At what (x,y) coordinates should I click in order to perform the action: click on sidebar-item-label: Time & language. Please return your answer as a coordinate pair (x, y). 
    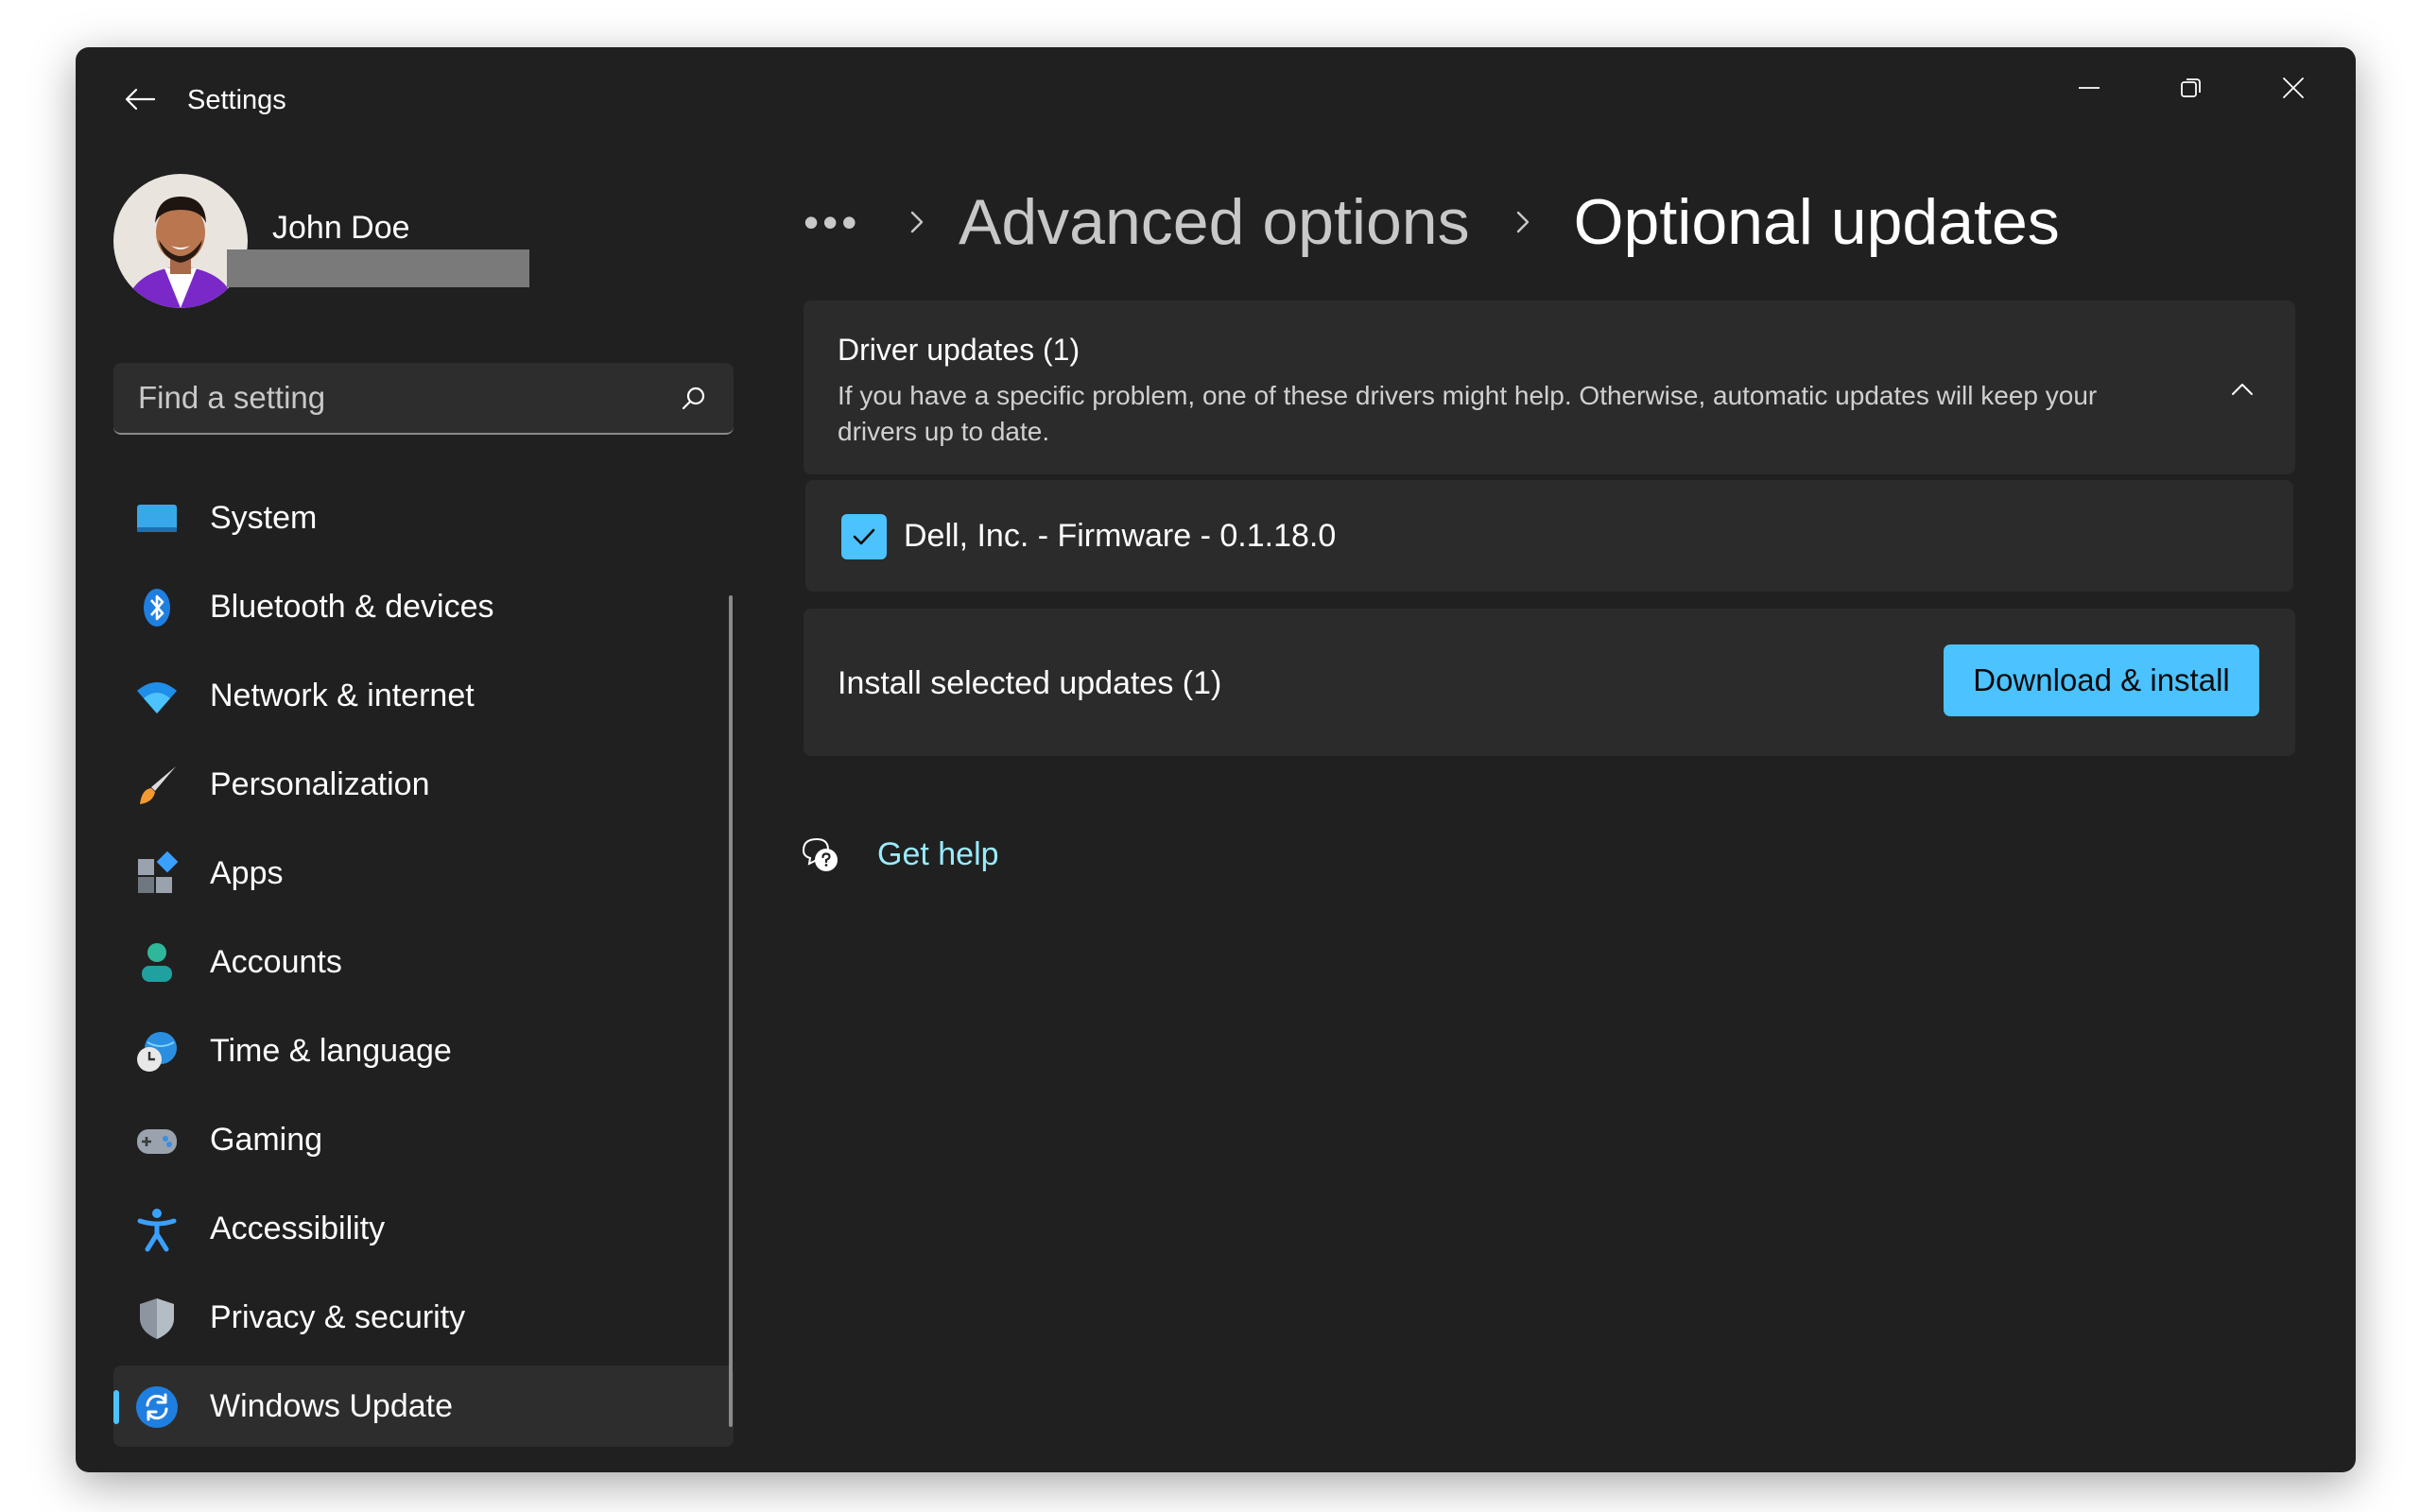
    Looking at the image, I should click on (331, 1050).